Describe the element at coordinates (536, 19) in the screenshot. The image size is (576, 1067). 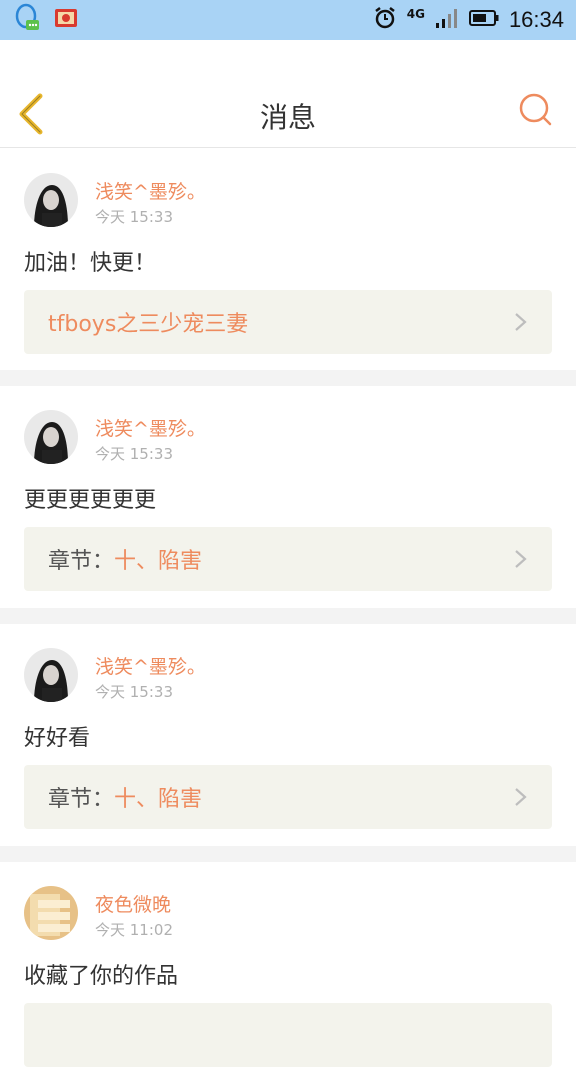
I see `clock: 16:34` at that location.